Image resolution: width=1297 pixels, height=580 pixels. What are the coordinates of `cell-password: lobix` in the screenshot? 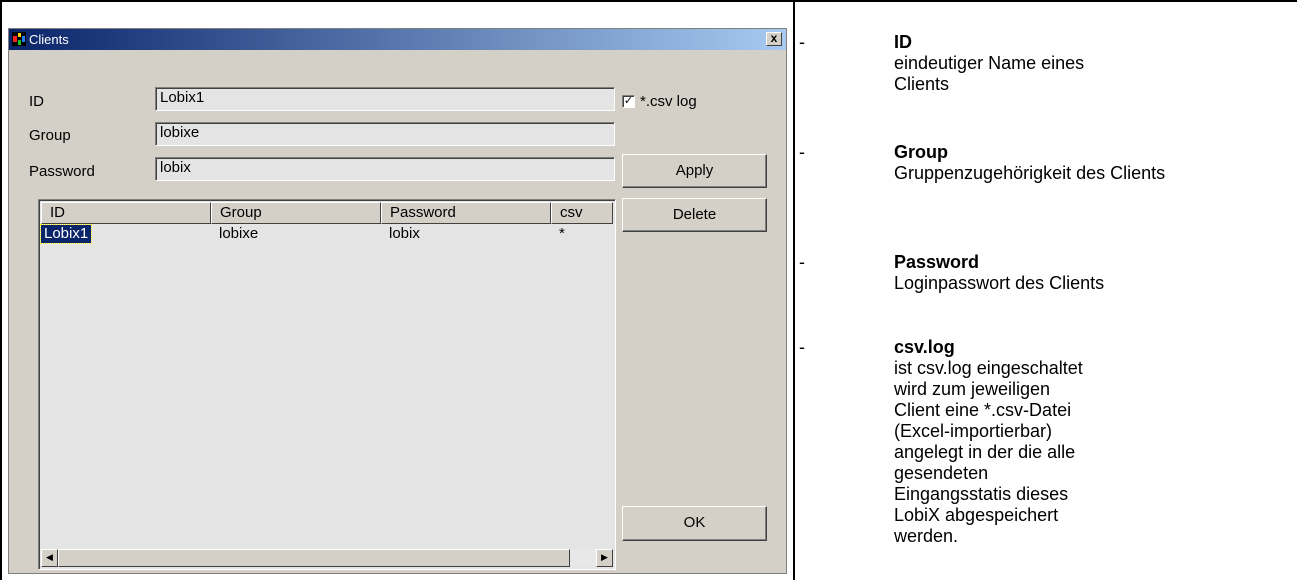 It's located at (404, 233).